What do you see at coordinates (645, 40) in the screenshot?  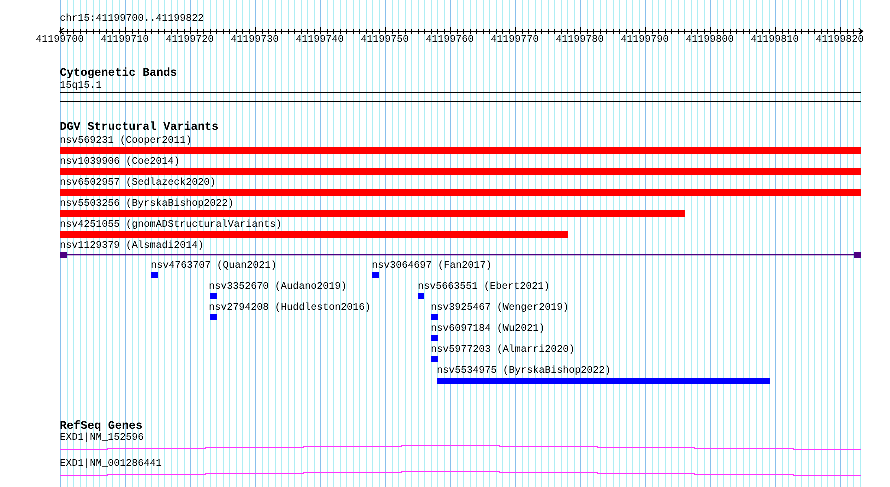 I see `tick-label: 41199790` at bounding box center [645, 40].